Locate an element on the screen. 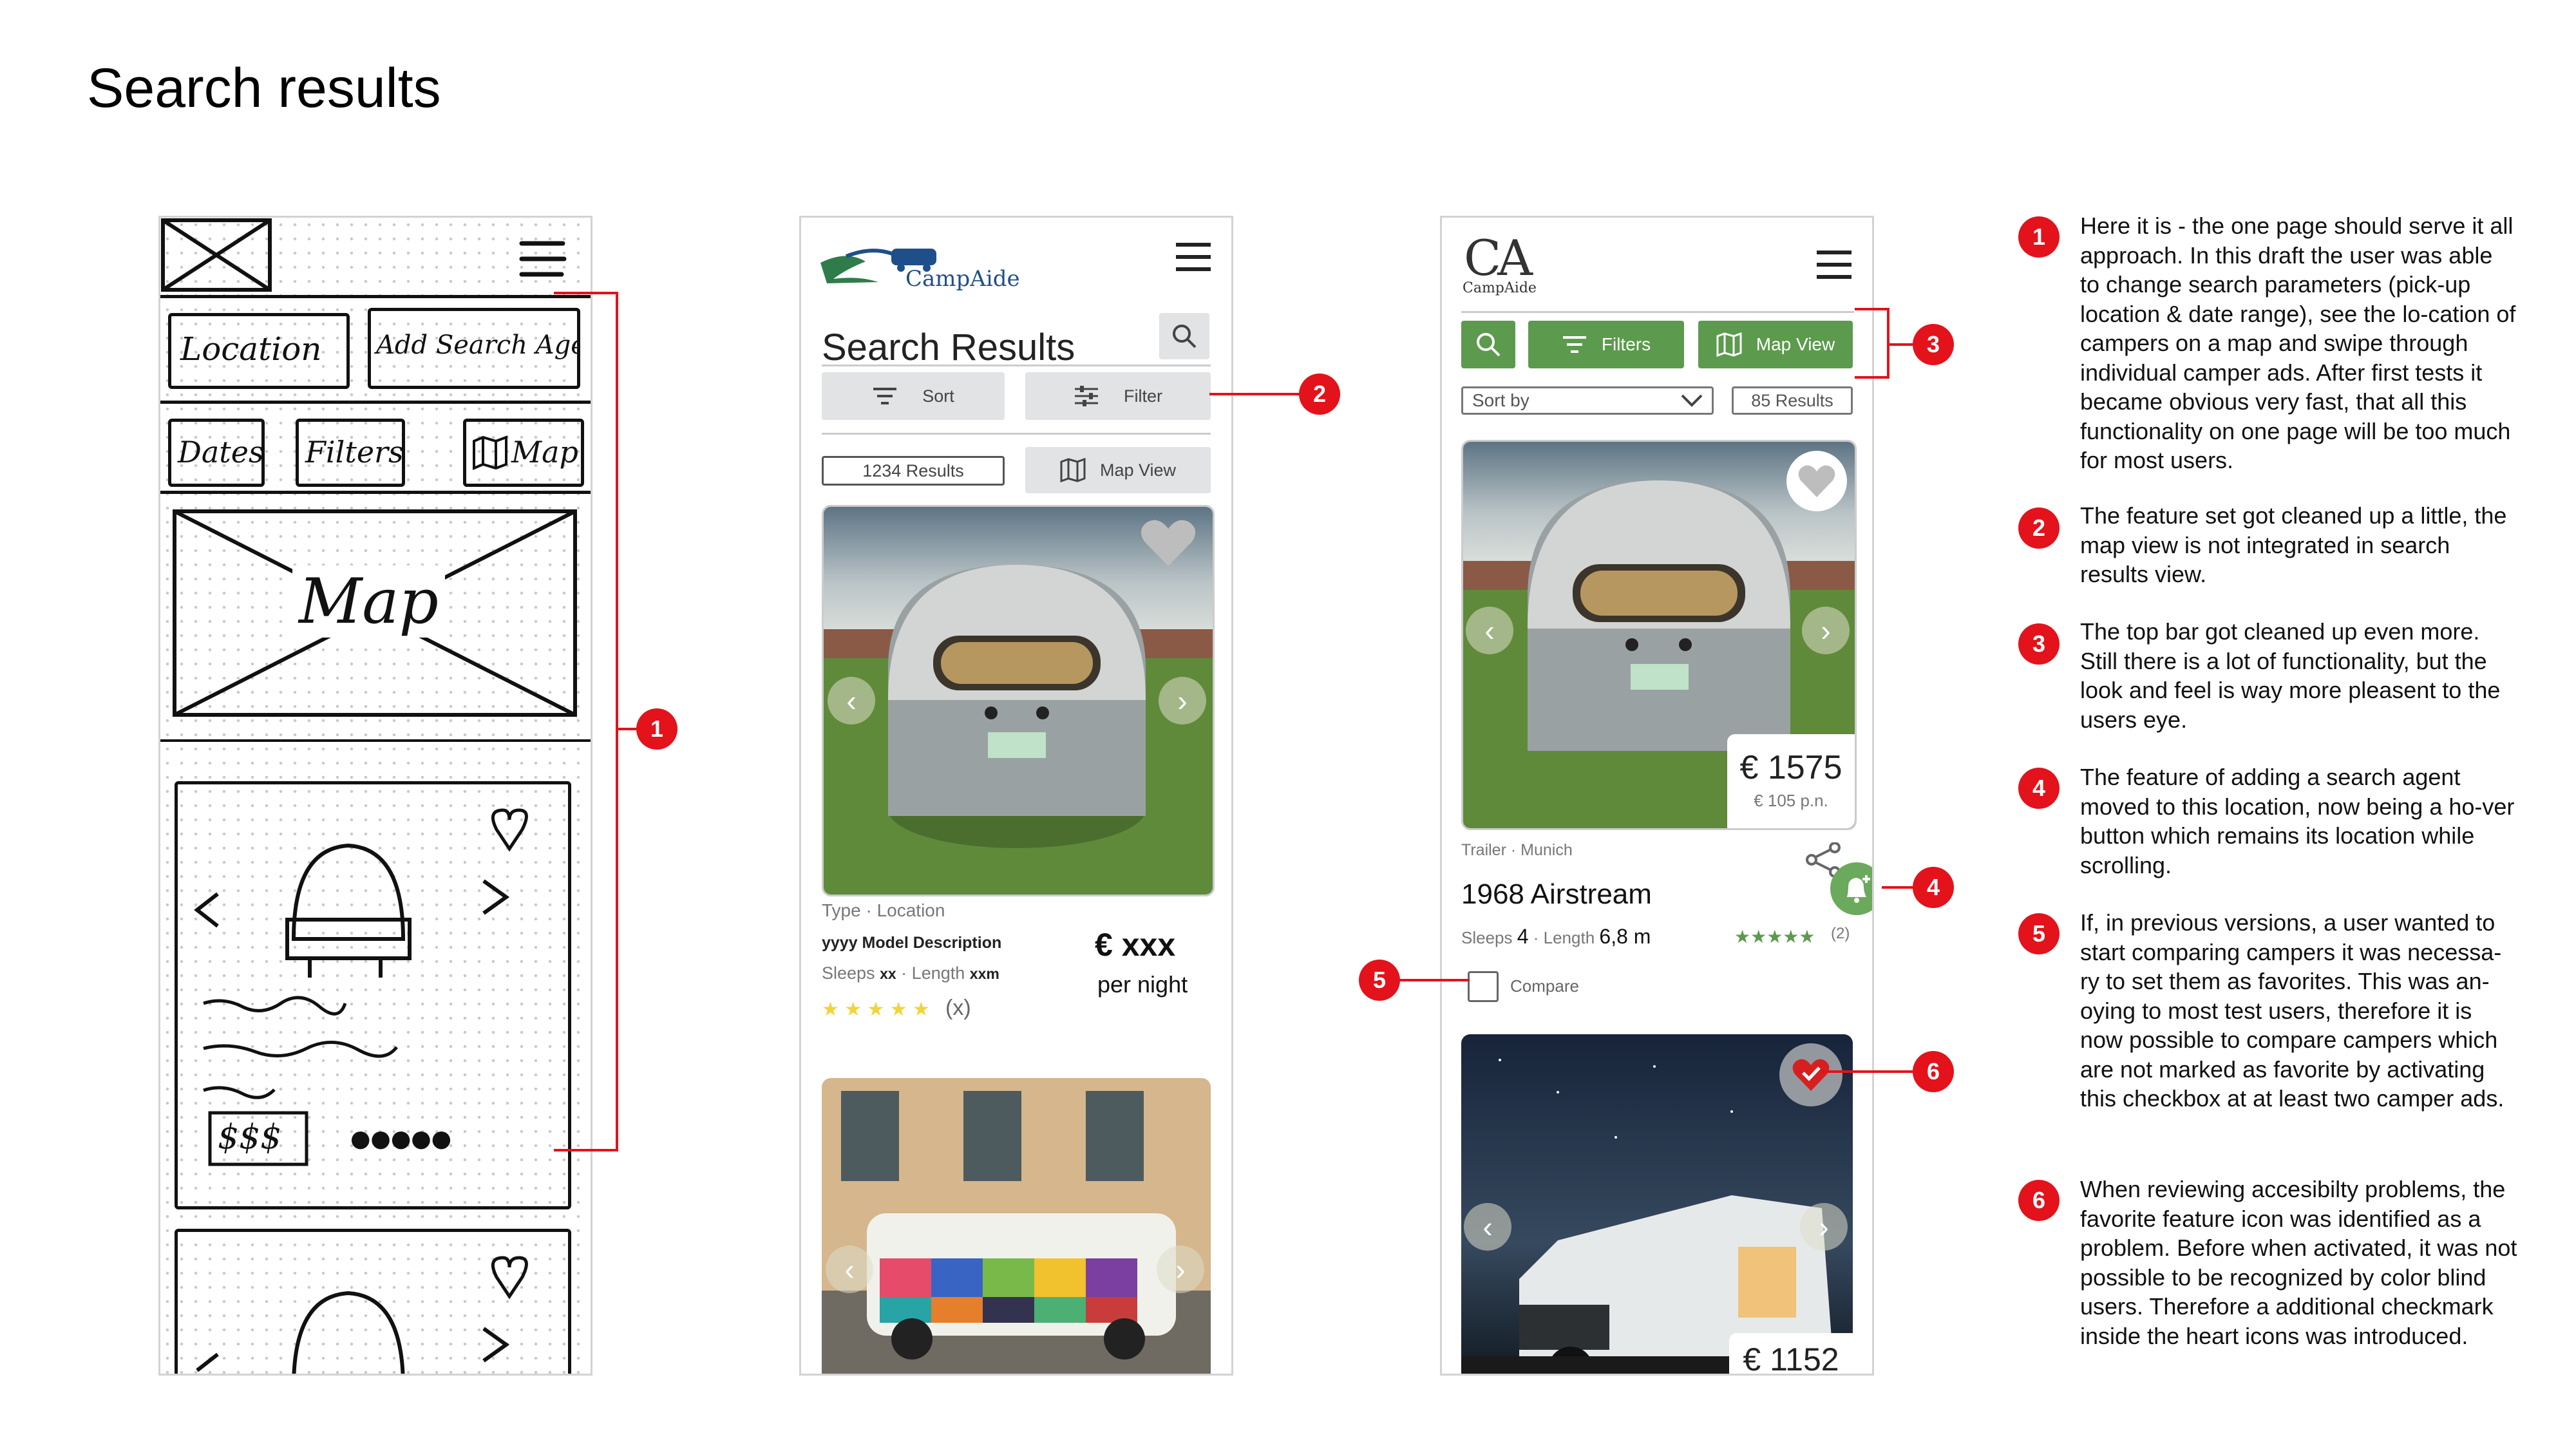 This screenshot has width=2576, height=1449. heart-check-icon is located at coordinates (1811, 1075).